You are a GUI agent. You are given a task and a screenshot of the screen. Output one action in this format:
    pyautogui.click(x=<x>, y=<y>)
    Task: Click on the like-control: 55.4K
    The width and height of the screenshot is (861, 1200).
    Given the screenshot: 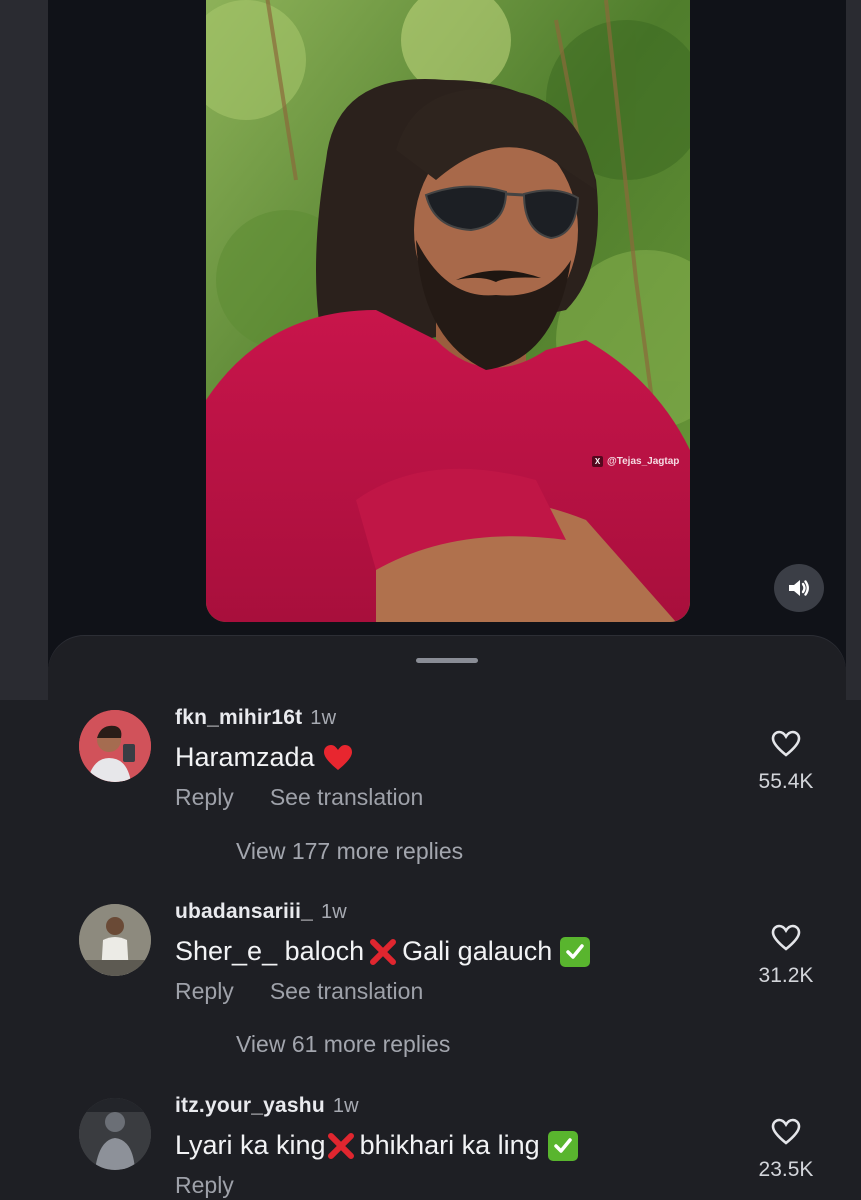 What is the action you would take?
    pyautogui.click(x=786, y=762)
    